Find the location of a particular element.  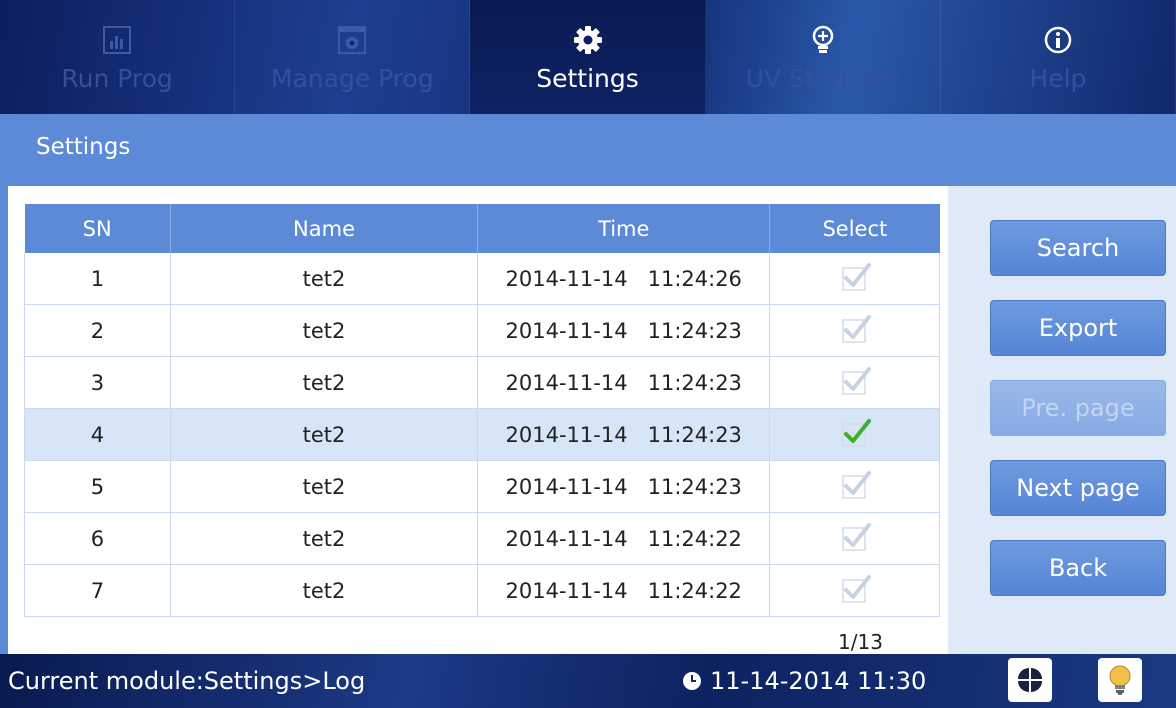

current-module-text: Current module:Settings>Log is located at coordinates (187, 681).